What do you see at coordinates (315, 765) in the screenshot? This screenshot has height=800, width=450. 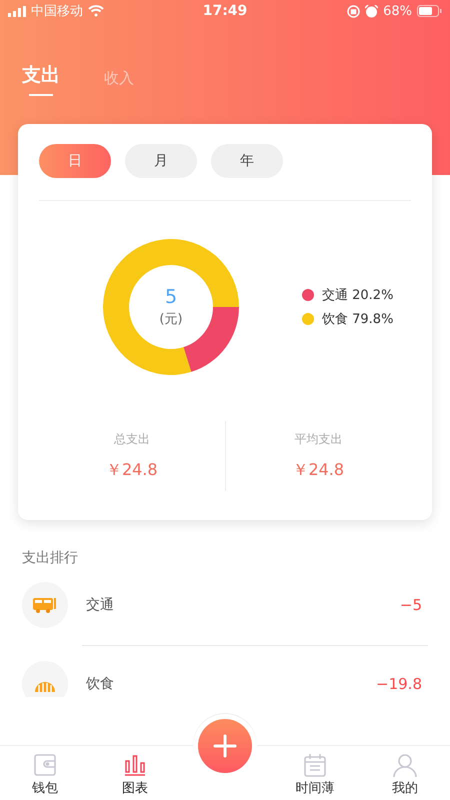 I see `calendar-icon` at bounding box center [315, 765].